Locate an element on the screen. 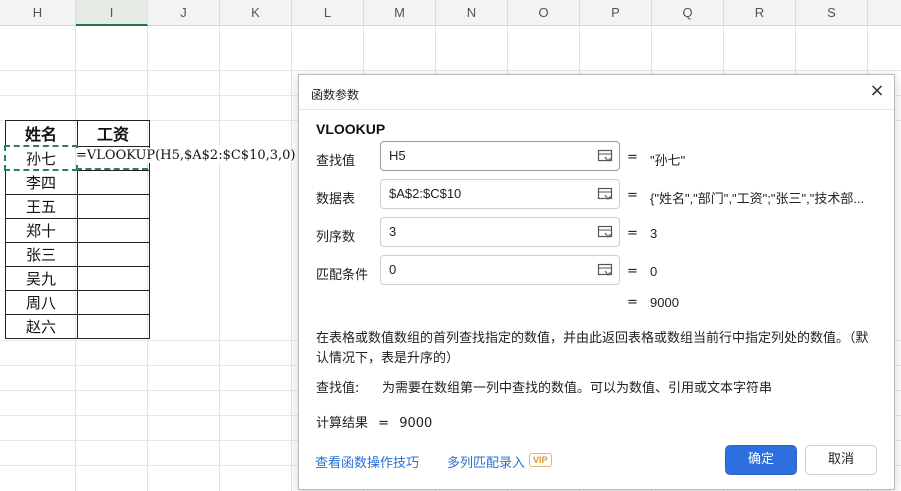 Image resolution: width=901 pixels, height=491 pixels. column-header-bar: H I J K L M N O P Q R S is located at coordinates (450, 13).